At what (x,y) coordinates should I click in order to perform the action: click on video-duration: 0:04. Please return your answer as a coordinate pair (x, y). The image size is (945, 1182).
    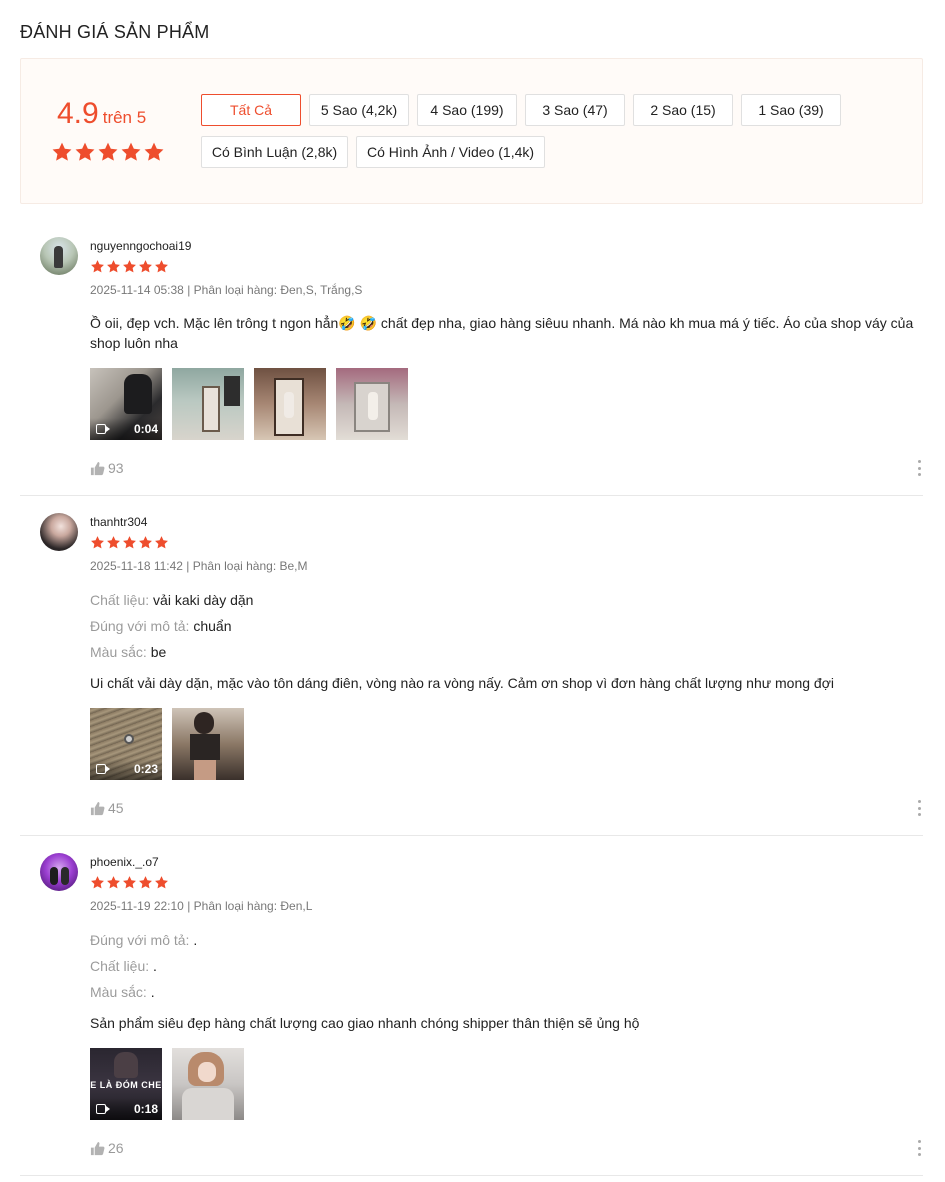
    Looking at the image, I should click on (145, 429).